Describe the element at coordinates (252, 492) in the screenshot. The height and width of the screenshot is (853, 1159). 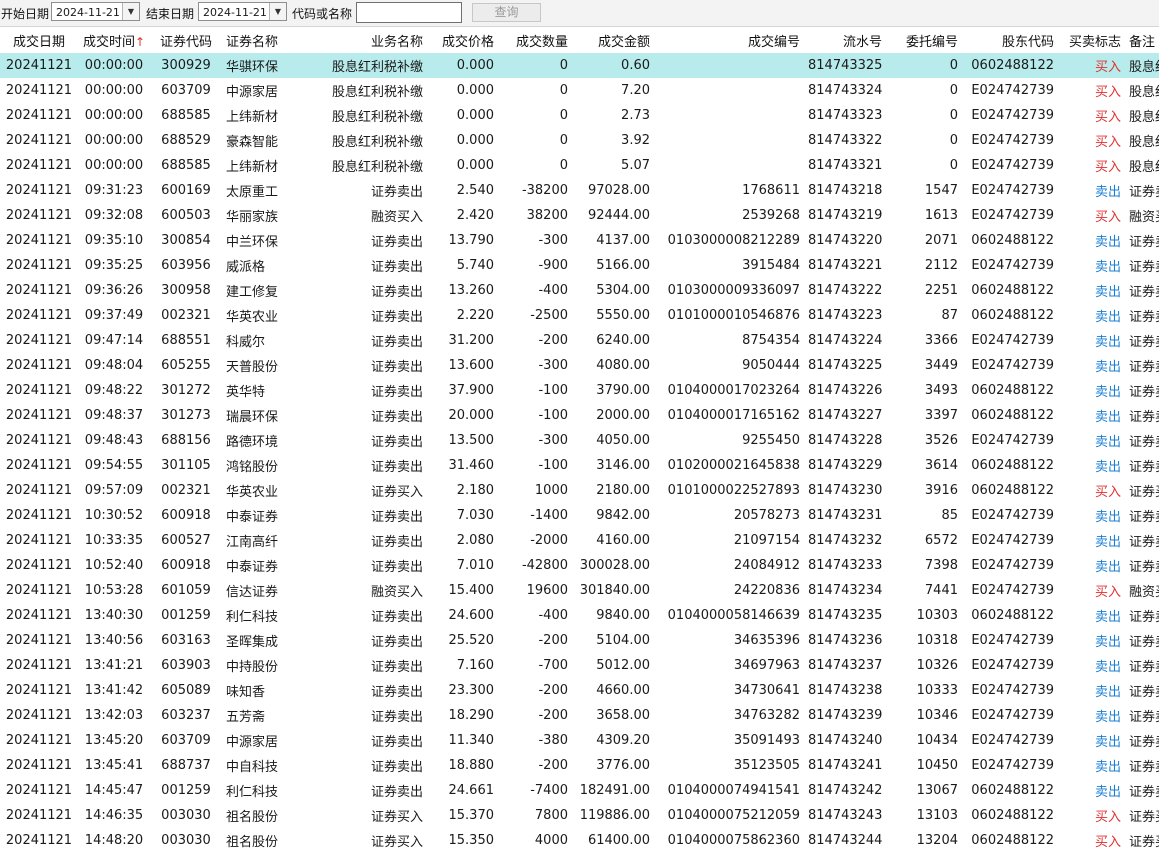
I see `cell-security-name: 华英农业` at that location.